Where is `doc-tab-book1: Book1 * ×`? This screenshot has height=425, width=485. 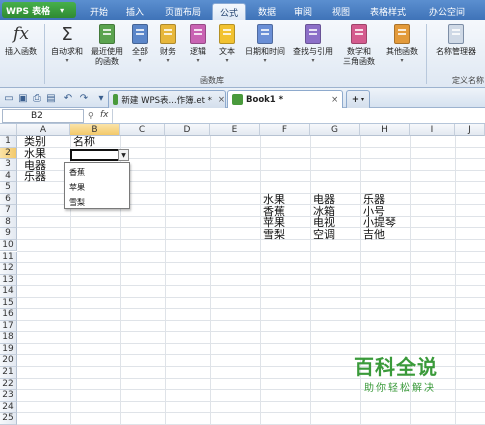 doc-tab-book1: Book1 * × is located at coordinates (285, 99).